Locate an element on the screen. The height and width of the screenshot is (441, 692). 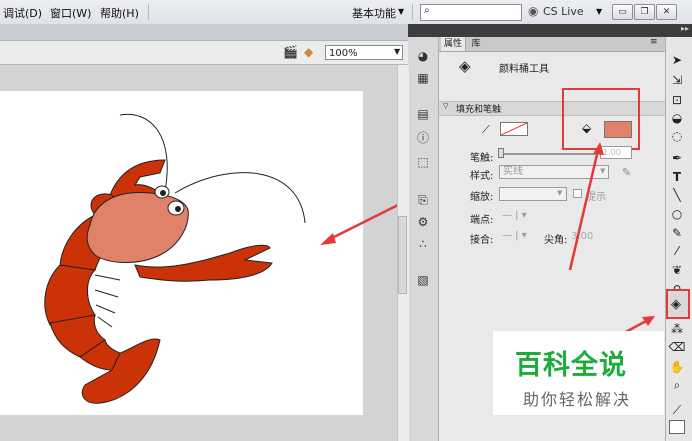
scrollbar-thumb is located at coordinates (402, 255).